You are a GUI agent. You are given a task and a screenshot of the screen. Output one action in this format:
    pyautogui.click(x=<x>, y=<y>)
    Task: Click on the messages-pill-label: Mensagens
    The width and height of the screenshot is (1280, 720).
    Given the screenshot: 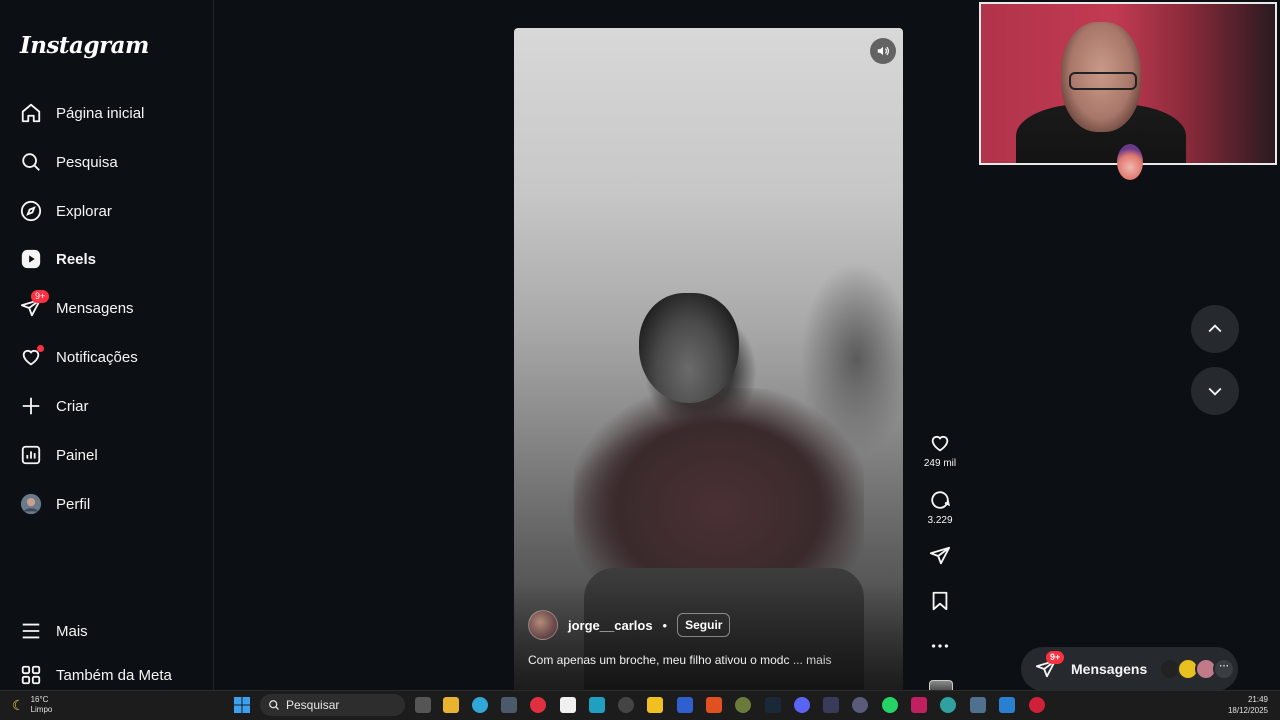 What is the action you would take?
    pyautogui.click(x=1109, y=669)
    